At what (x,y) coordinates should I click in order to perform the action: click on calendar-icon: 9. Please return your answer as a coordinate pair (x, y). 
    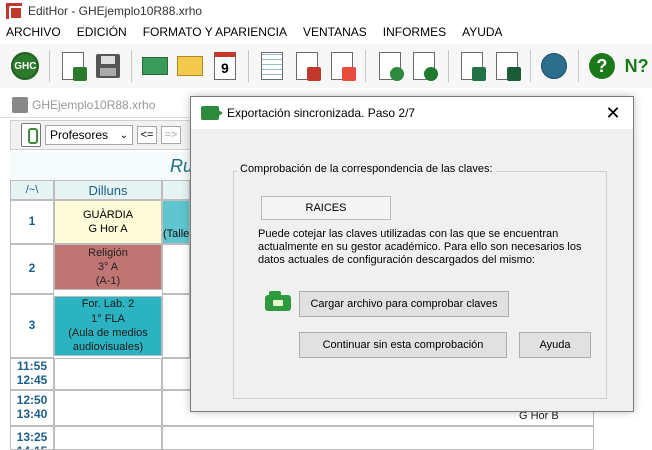
    Looking at the image, I should click on (224, 66).